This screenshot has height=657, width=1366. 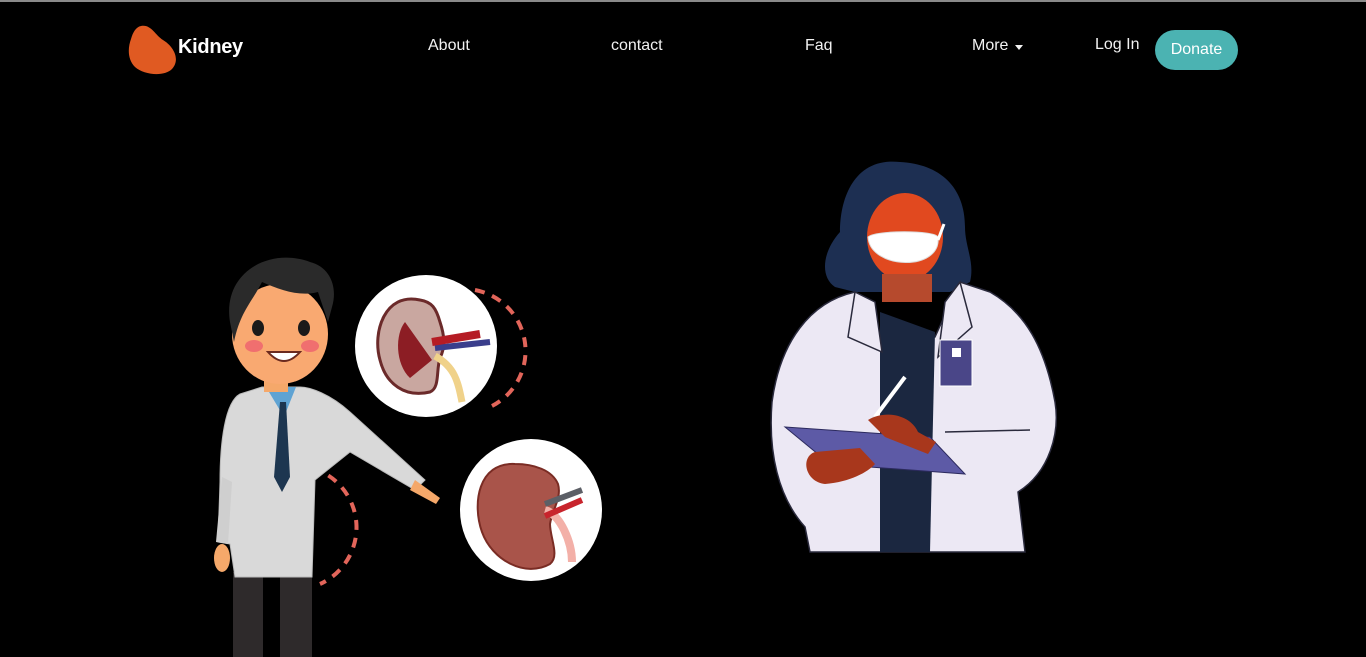 What do you see at coordinates (637, 46) in the screenshot?
I see `nav-contact-link: contact` at bounding box center [637, 46].